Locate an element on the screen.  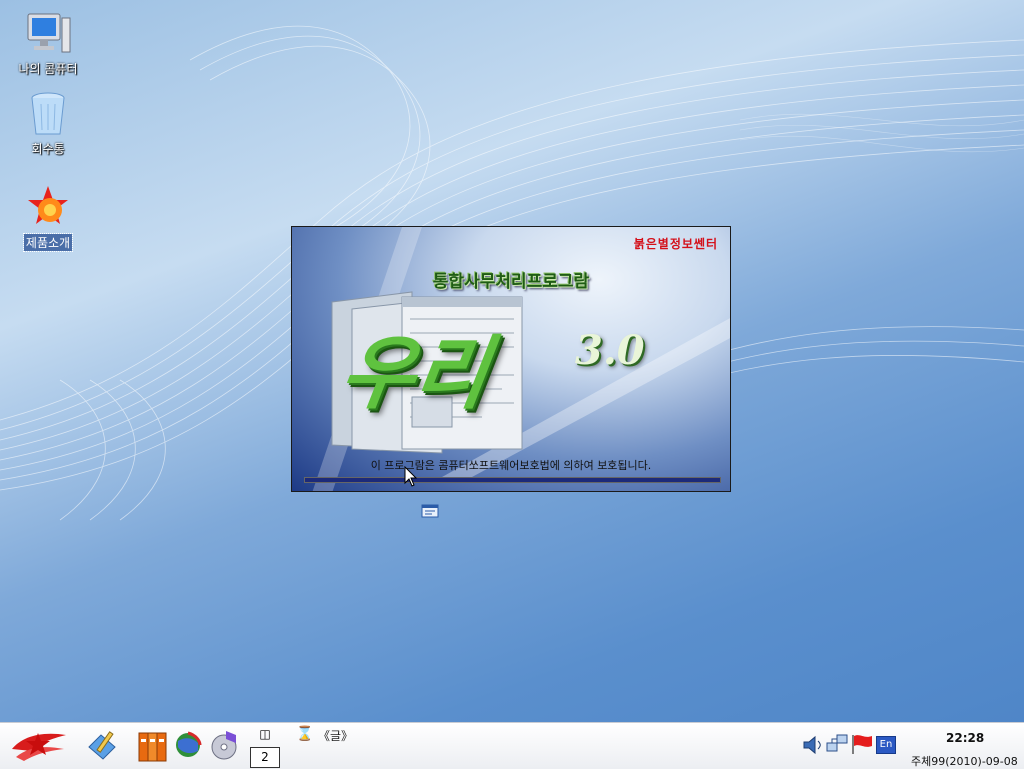
editor-icon is located at coordinates (102, 746).